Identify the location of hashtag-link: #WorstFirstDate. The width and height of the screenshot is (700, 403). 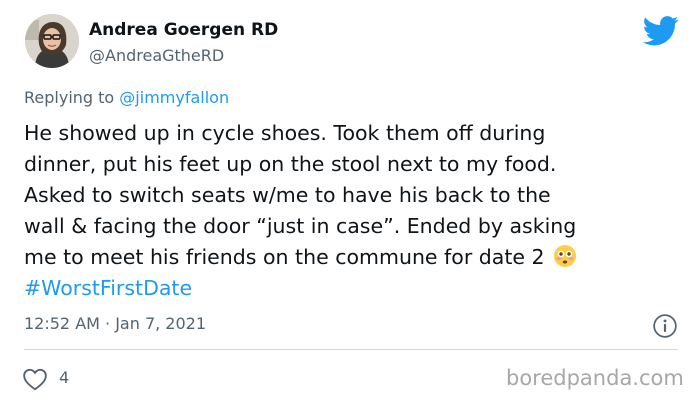
(354, 288).